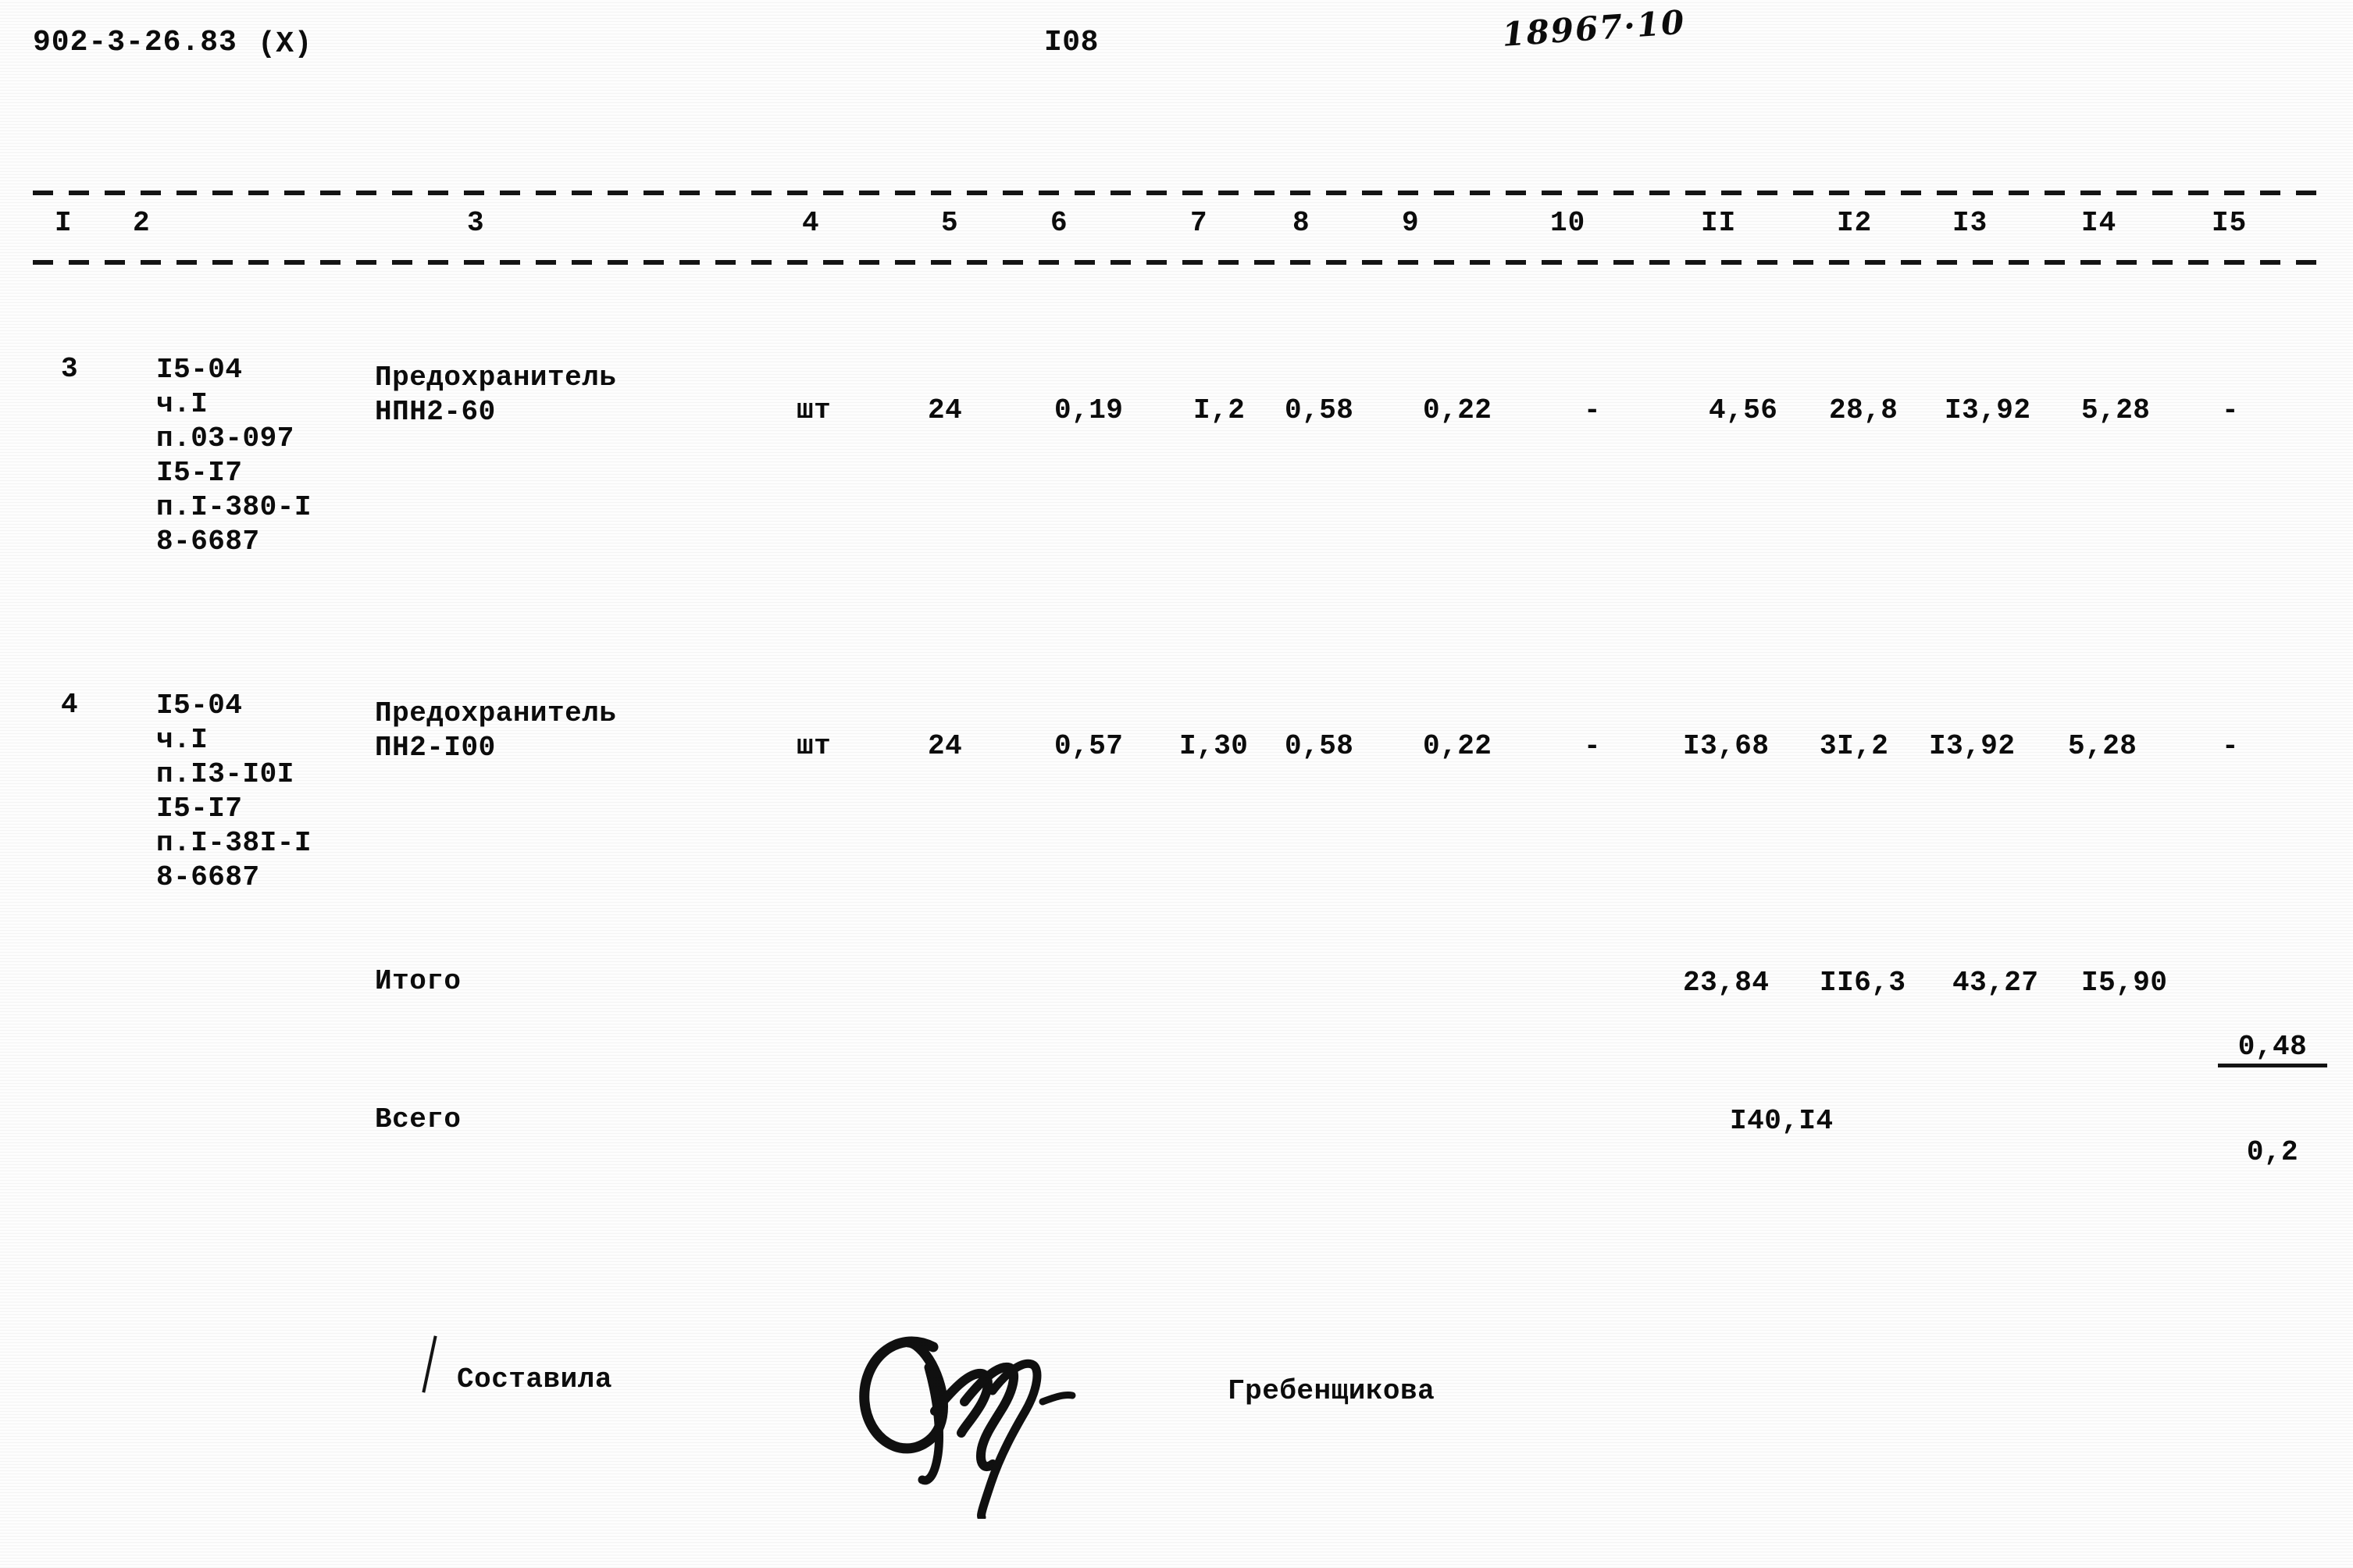 This screenshot has width=2353, height=1568. What do you see at coordinates (1219, 410) in the screenshot?
I see `row-col7-value: I,2` at bounding box center [1219, 410].